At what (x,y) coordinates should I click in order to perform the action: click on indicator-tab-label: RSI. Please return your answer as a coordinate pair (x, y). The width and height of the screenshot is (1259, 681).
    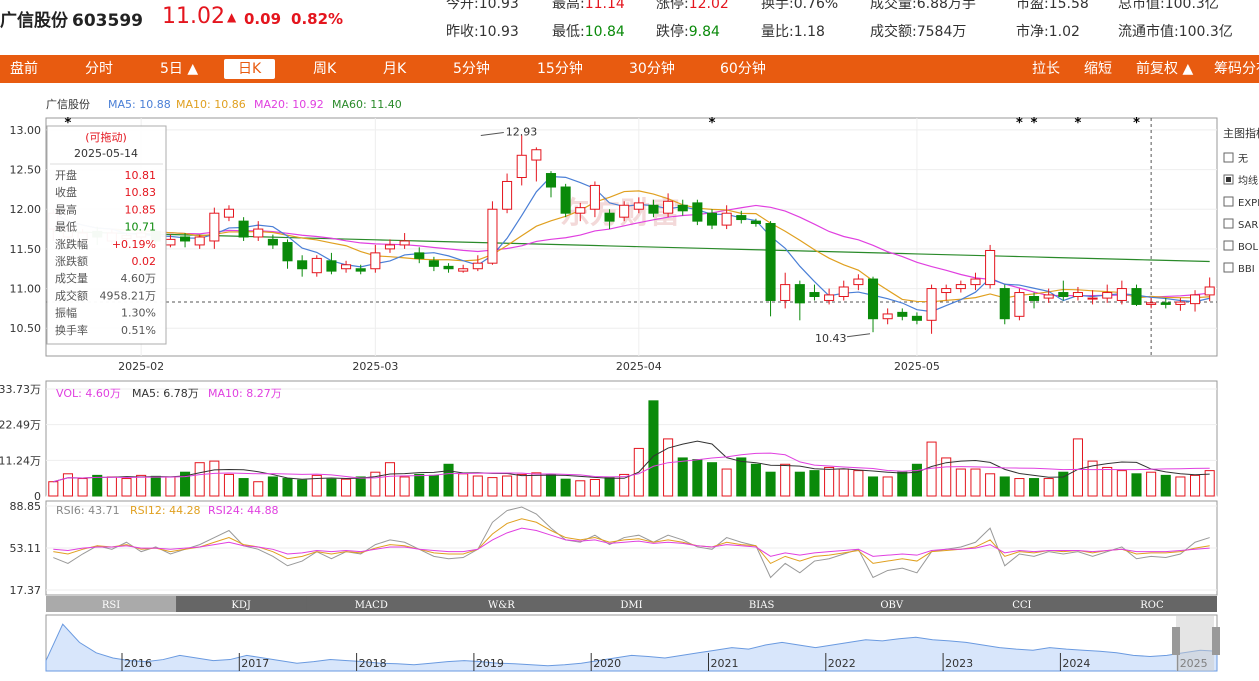
    Looking at the image, I should click on (111, 605).